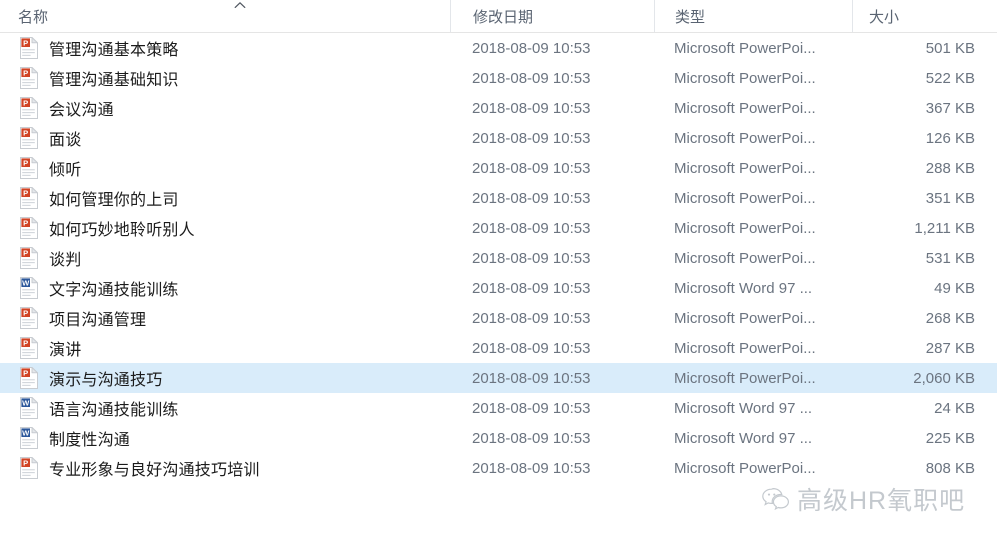  I want to click on file-size-cell: 49 KB, so click(924, 288).